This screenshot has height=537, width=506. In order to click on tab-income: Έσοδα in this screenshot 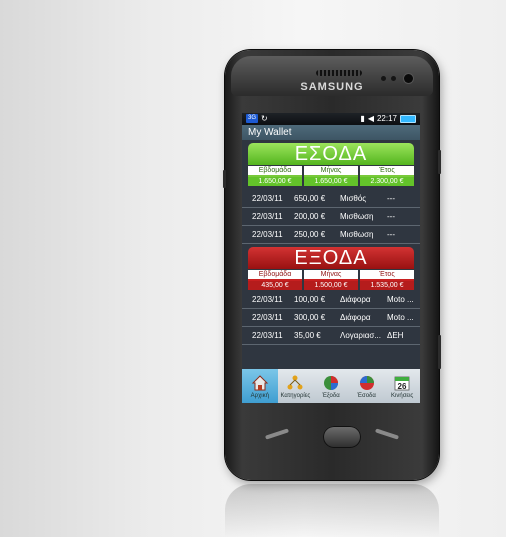, I will do `click(367, 386)`.